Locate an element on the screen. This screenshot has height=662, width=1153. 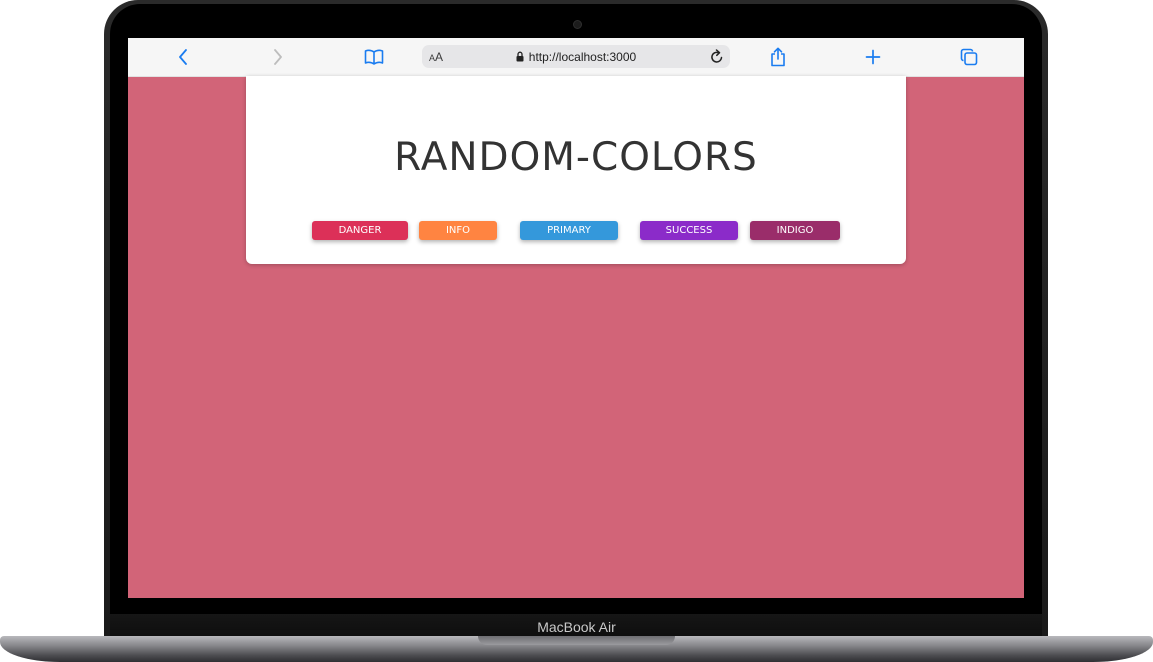
plus-icon is located at coordinates (873, 57).